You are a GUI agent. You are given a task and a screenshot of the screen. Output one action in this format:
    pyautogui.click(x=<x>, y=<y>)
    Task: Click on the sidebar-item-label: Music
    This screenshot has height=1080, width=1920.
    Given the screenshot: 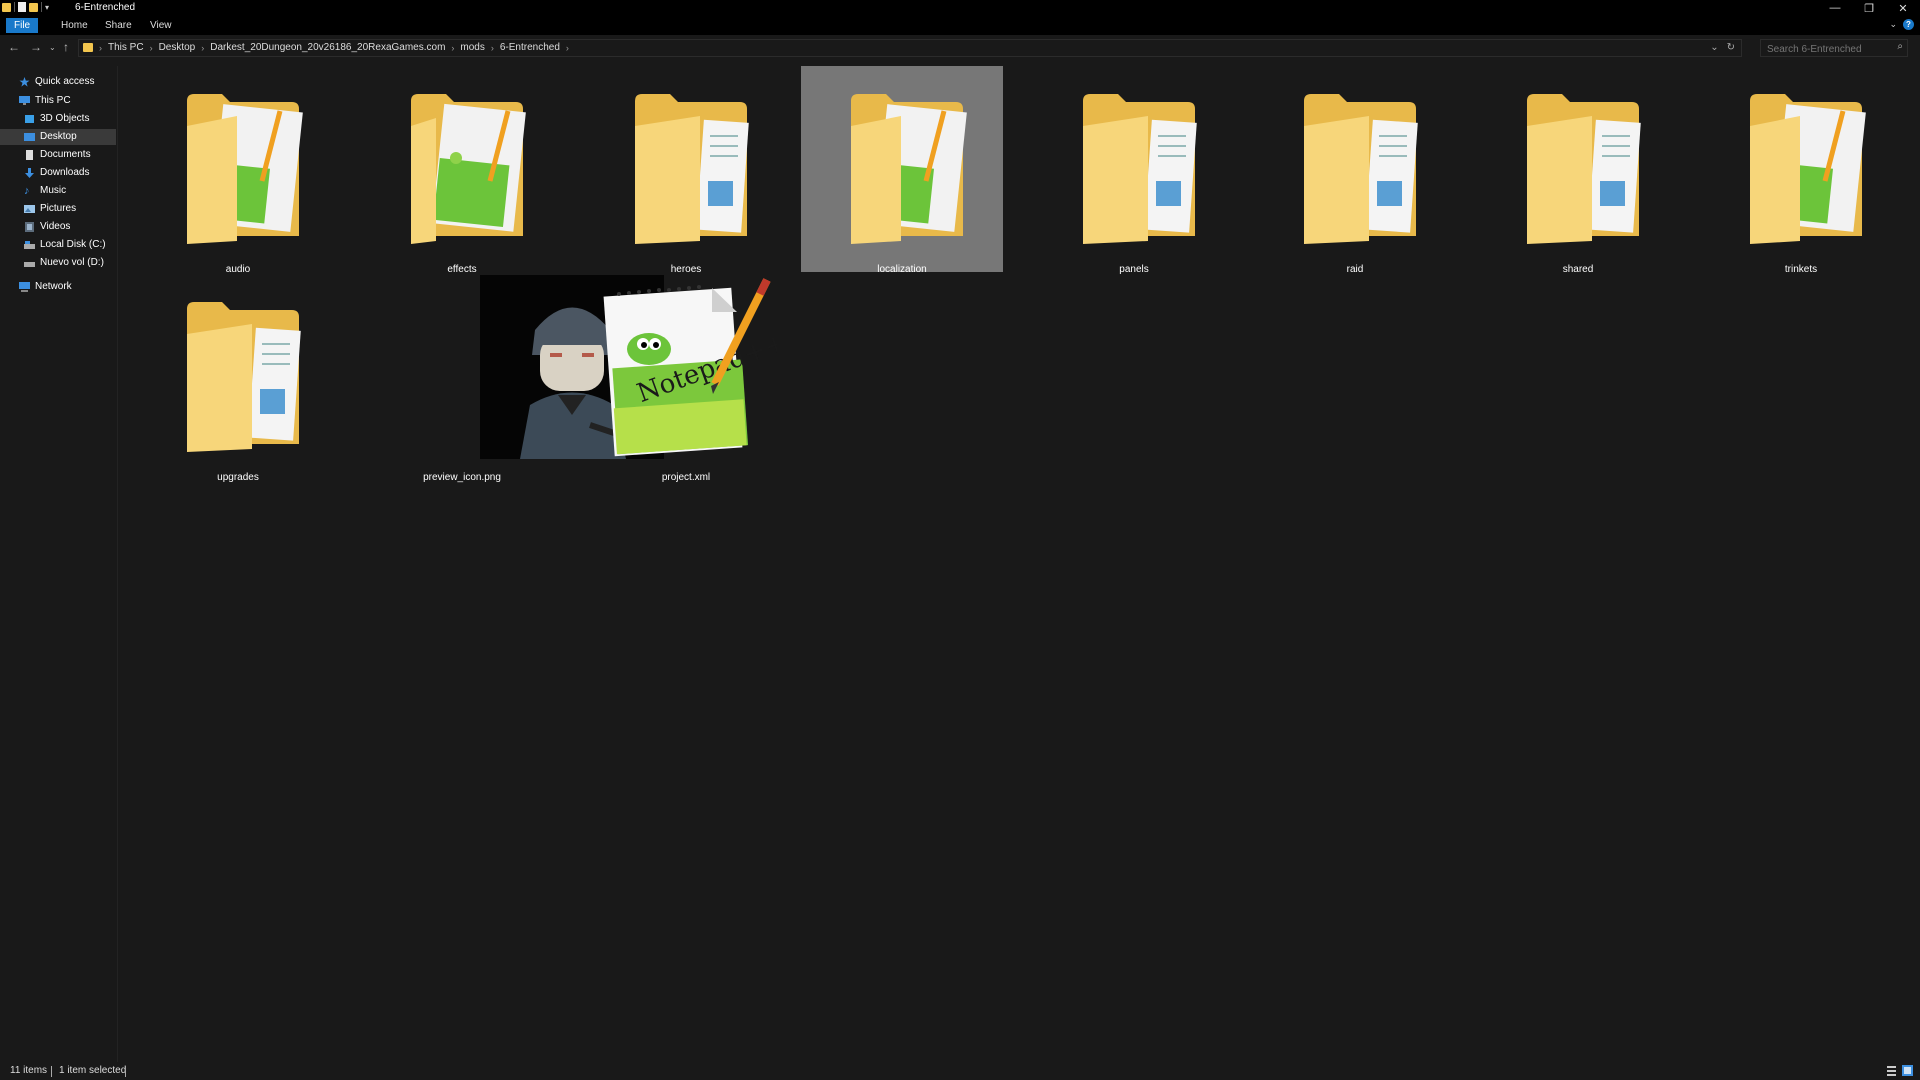 What is the action you would take?
    pyautogui.click(x=53, y=190)
    